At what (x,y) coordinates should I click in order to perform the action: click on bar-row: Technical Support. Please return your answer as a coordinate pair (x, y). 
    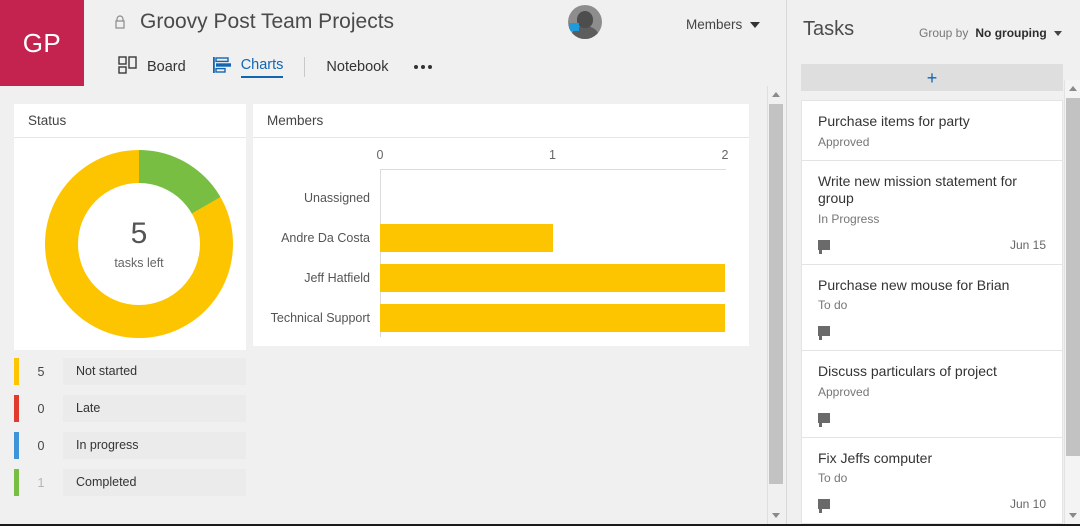
    Looking at the image, I should click on (498, 318).